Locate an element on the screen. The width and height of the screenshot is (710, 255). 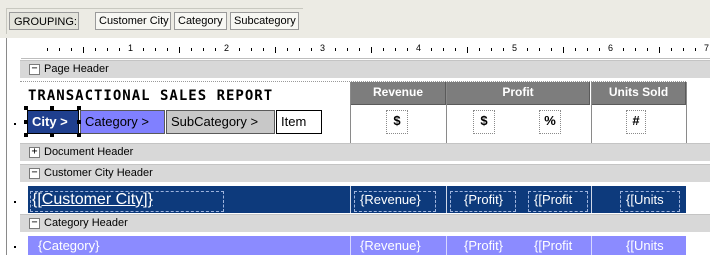
profit-symbol: $ is located at coordinates (484, 121).